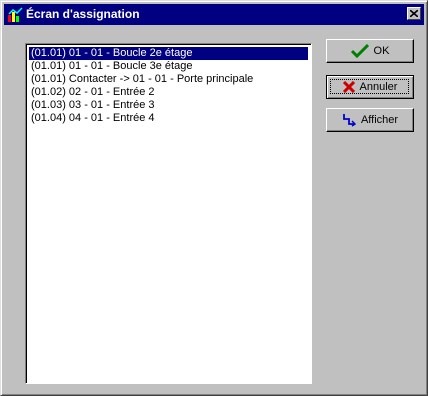 The width and height of the screenshot is (428, 396). What do you see at coordinates (168, 92) in the screenshot?
I see `list-item: (01.02) 02 - 01 - Entrée 2` at bounding box center [168, 92].